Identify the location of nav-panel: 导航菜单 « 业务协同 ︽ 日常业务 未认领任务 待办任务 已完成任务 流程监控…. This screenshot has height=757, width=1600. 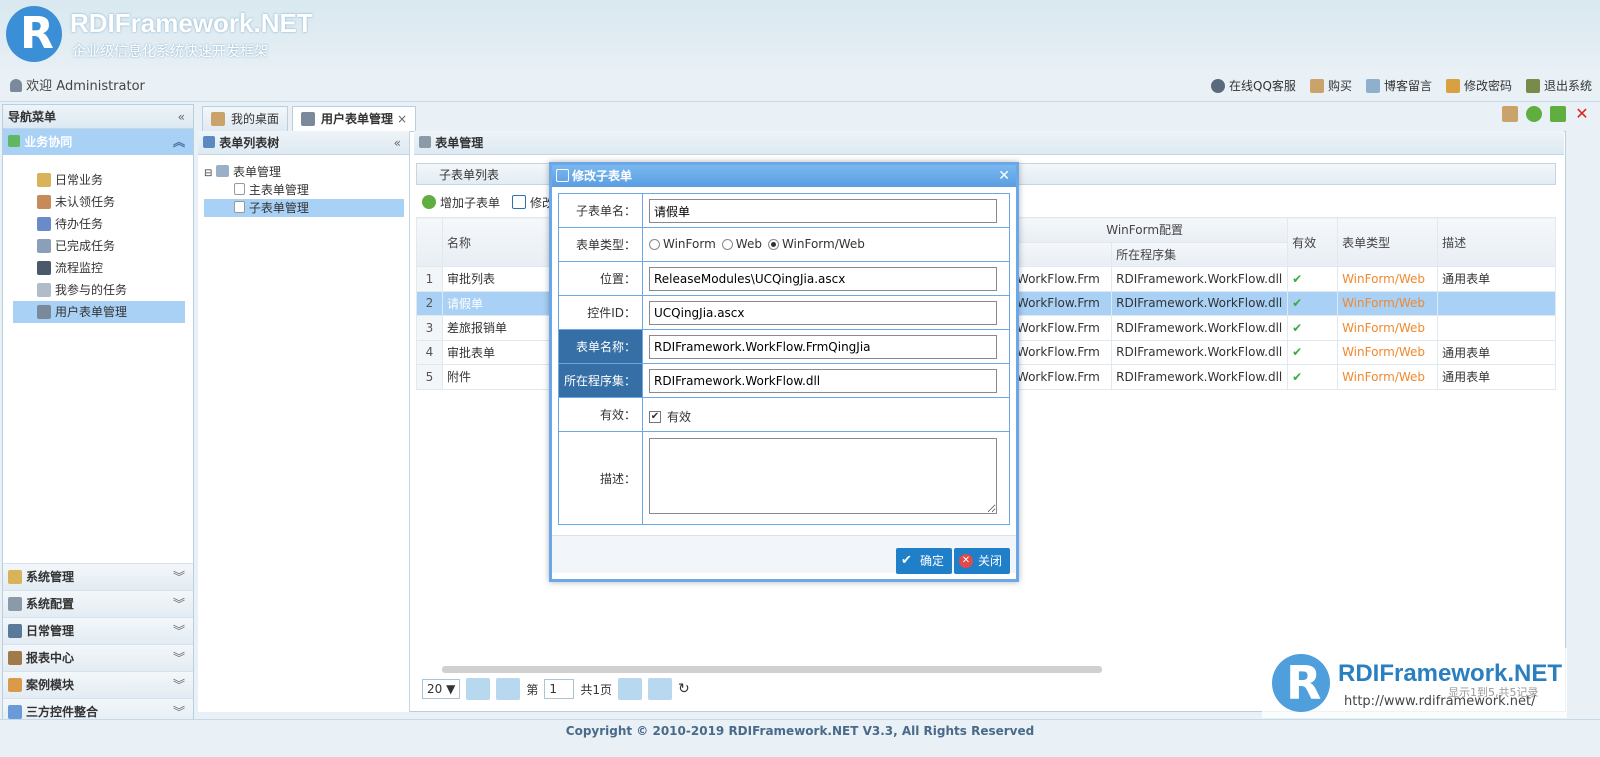
(98, 415).